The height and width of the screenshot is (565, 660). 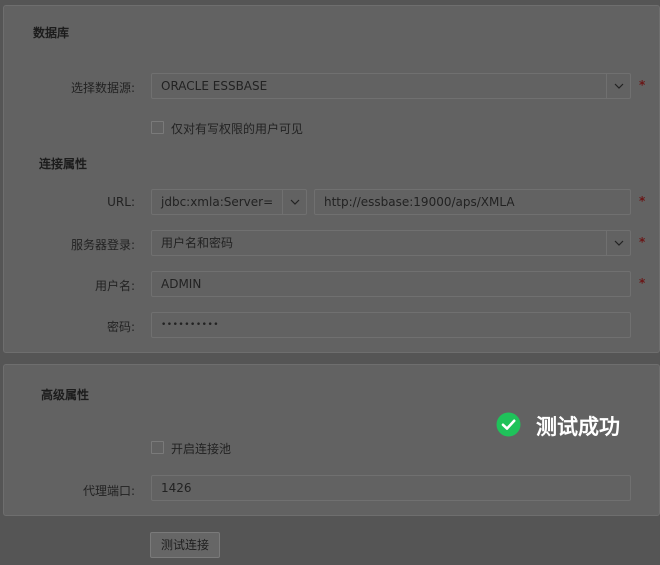 I want to click on url-prefix-select: jdbc:xmla:Server=, so click(x=229, y=202).